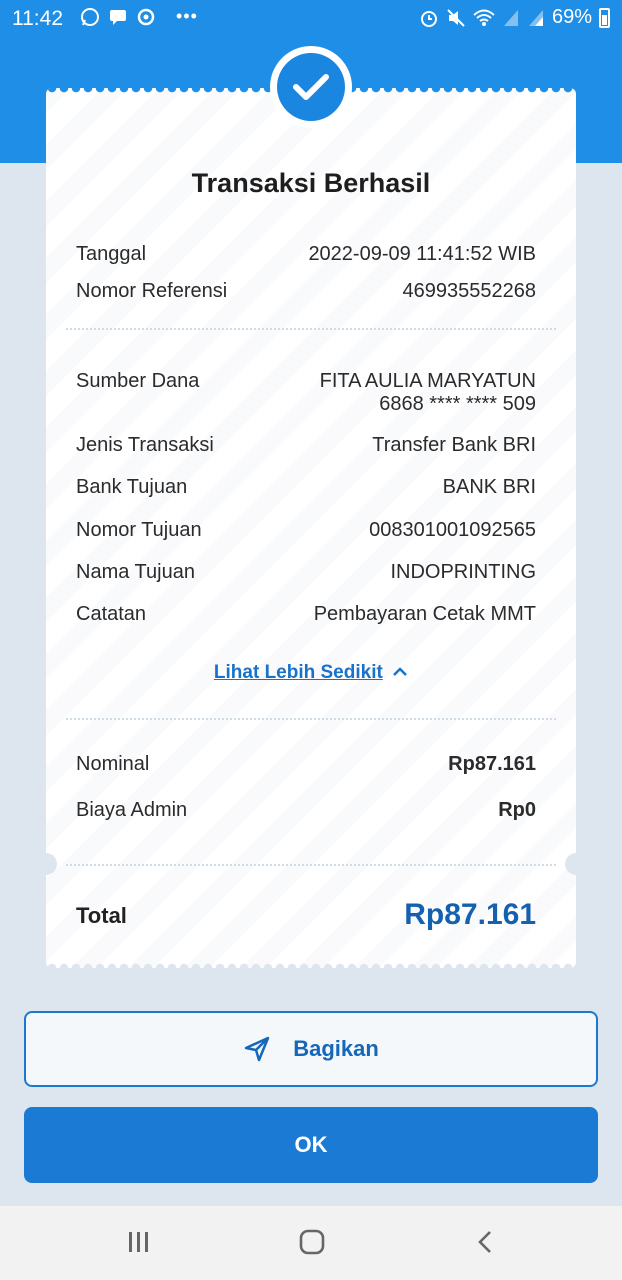 Image resolution: width=622 pixels, height=1280 pixels. Describe the element at coordinates (139, 530) in the screenshot. I see `row-label: Nomor Tujuan` at that location.